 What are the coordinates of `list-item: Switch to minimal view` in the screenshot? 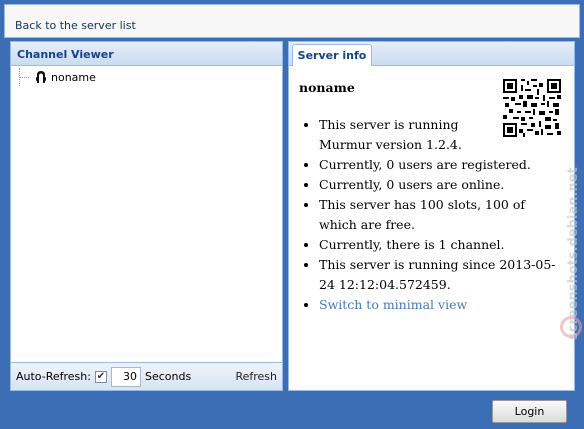 It's located at (441, 305).